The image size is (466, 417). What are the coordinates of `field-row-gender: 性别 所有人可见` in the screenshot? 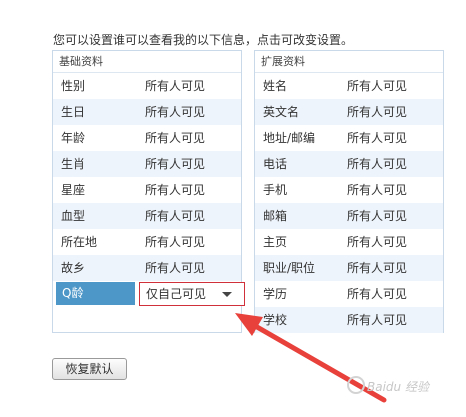 It's located at (147, 86).